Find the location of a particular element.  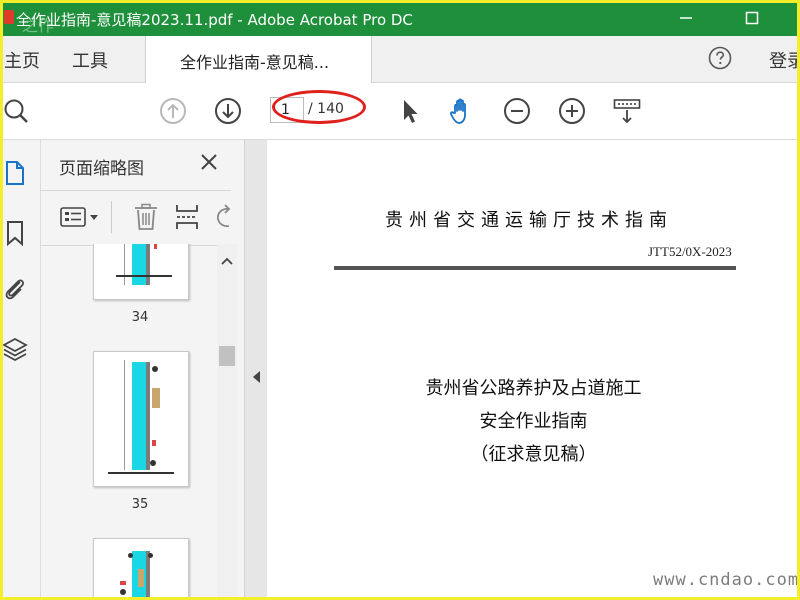

close-icon is located at coordinates (209, 162).